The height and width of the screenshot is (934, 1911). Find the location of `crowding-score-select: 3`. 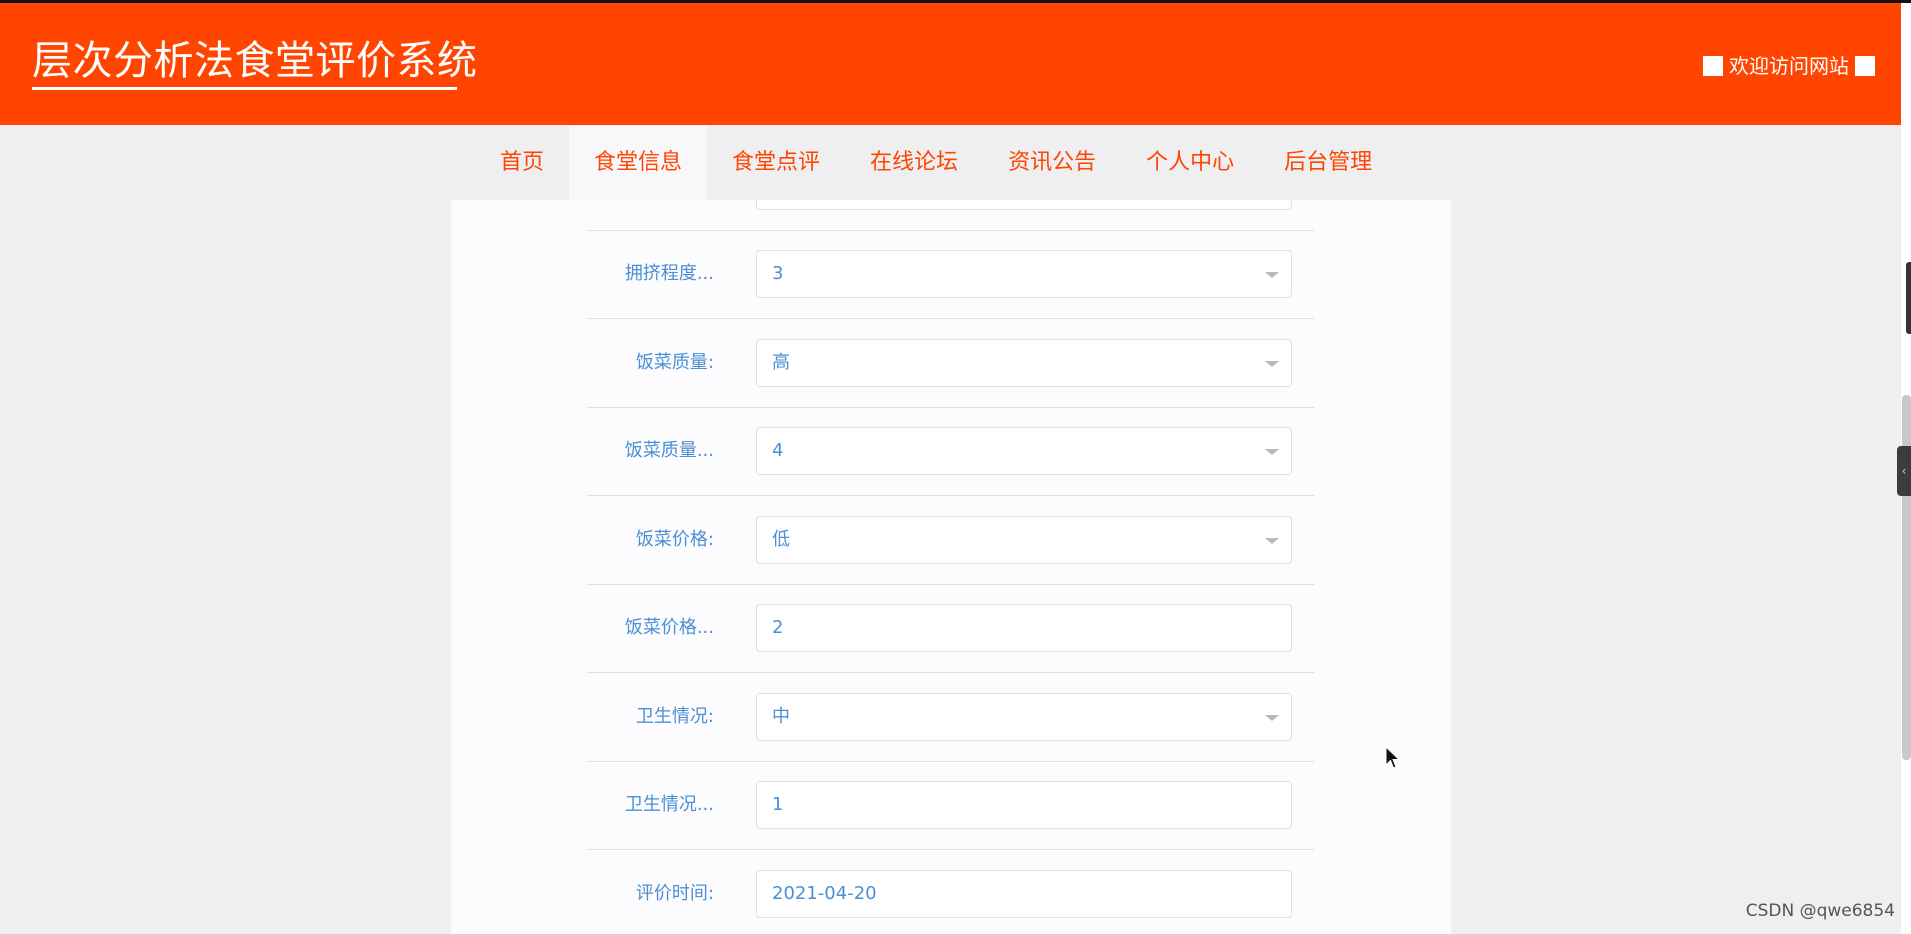

crowding-score-select: 3 is located at coordinates (1024, 274).